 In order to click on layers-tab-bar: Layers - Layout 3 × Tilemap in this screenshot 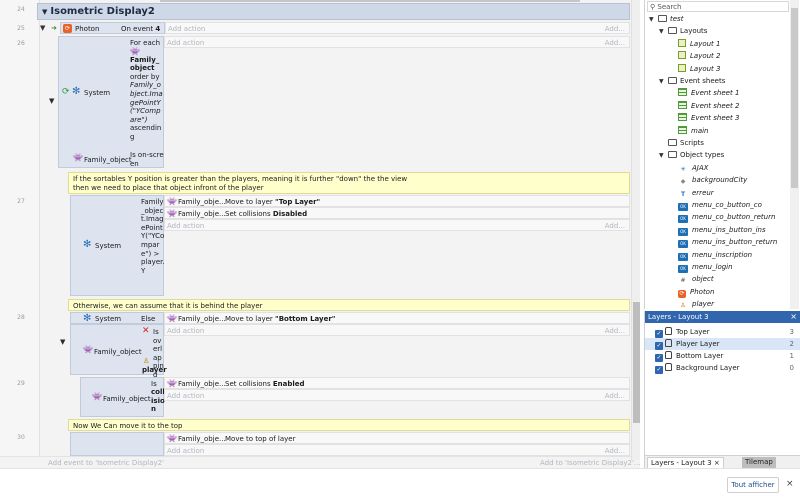, I will do `click(722, 461)`.